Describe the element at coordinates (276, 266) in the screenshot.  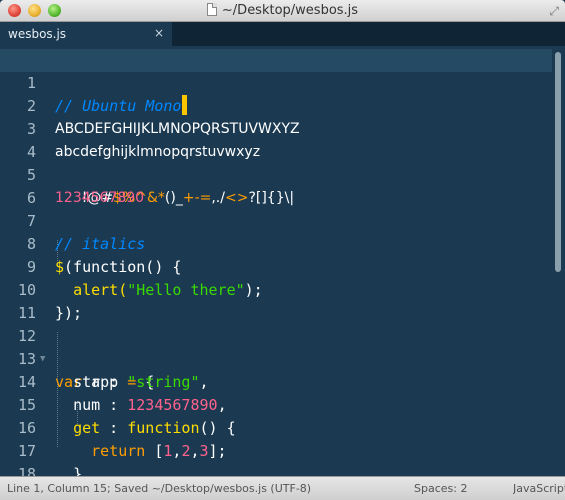
I see `code-line-9: 9 alert("Hello there");` at that location.